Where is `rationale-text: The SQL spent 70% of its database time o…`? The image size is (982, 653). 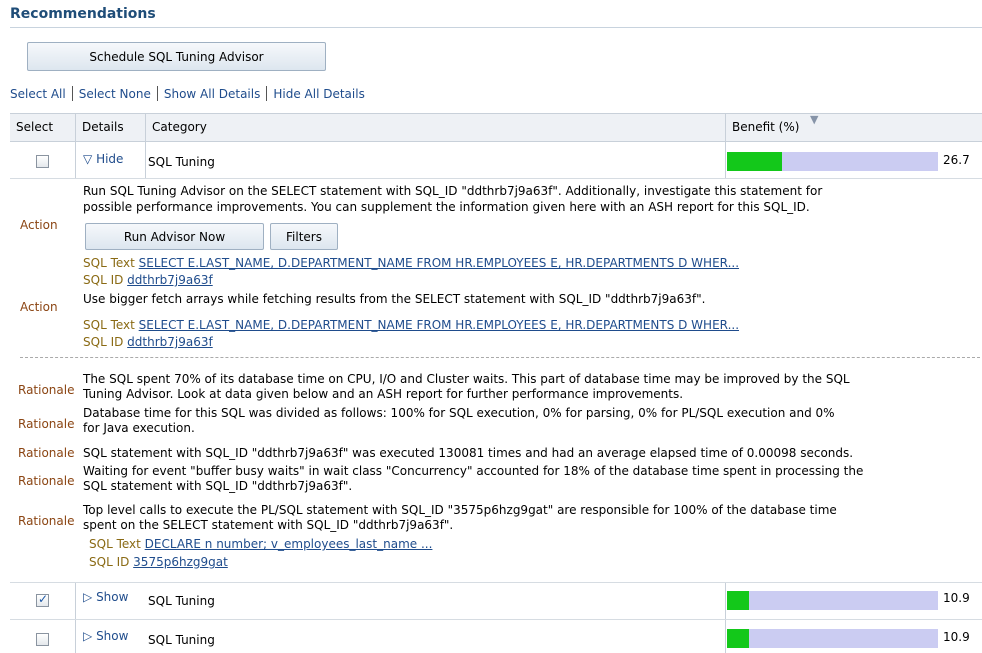
rationale-text: The SQL spent 70% of its database time o… is located at coordinates (466, 379).